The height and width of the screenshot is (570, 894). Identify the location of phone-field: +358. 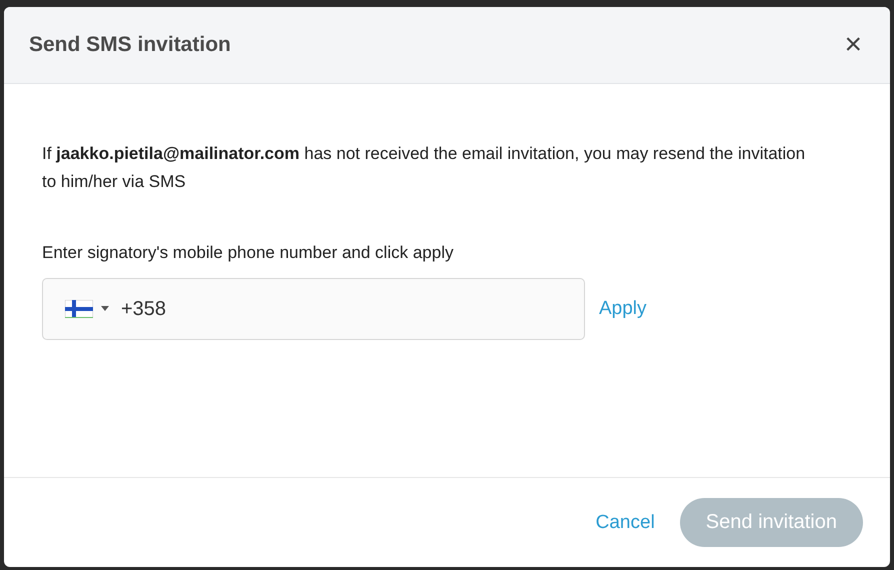
(313, 309).